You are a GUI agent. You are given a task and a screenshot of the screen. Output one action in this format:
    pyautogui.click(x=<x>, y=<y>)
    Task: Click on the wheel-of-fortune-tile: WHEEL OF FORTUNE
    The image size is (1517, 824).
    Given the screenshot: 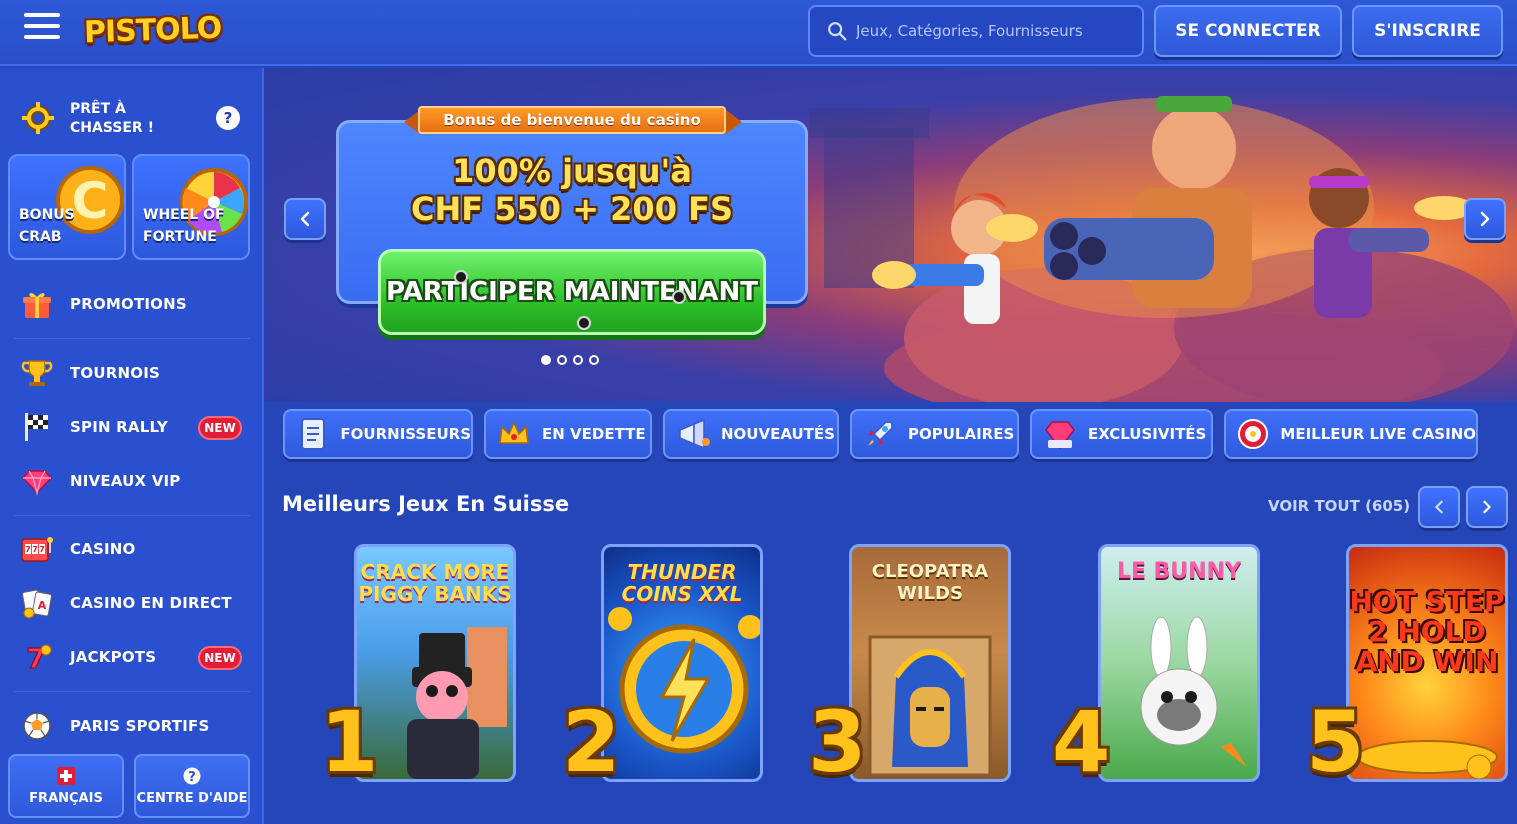 What is the action you would take?
    pyautogui.click(x=191, y=207)
    